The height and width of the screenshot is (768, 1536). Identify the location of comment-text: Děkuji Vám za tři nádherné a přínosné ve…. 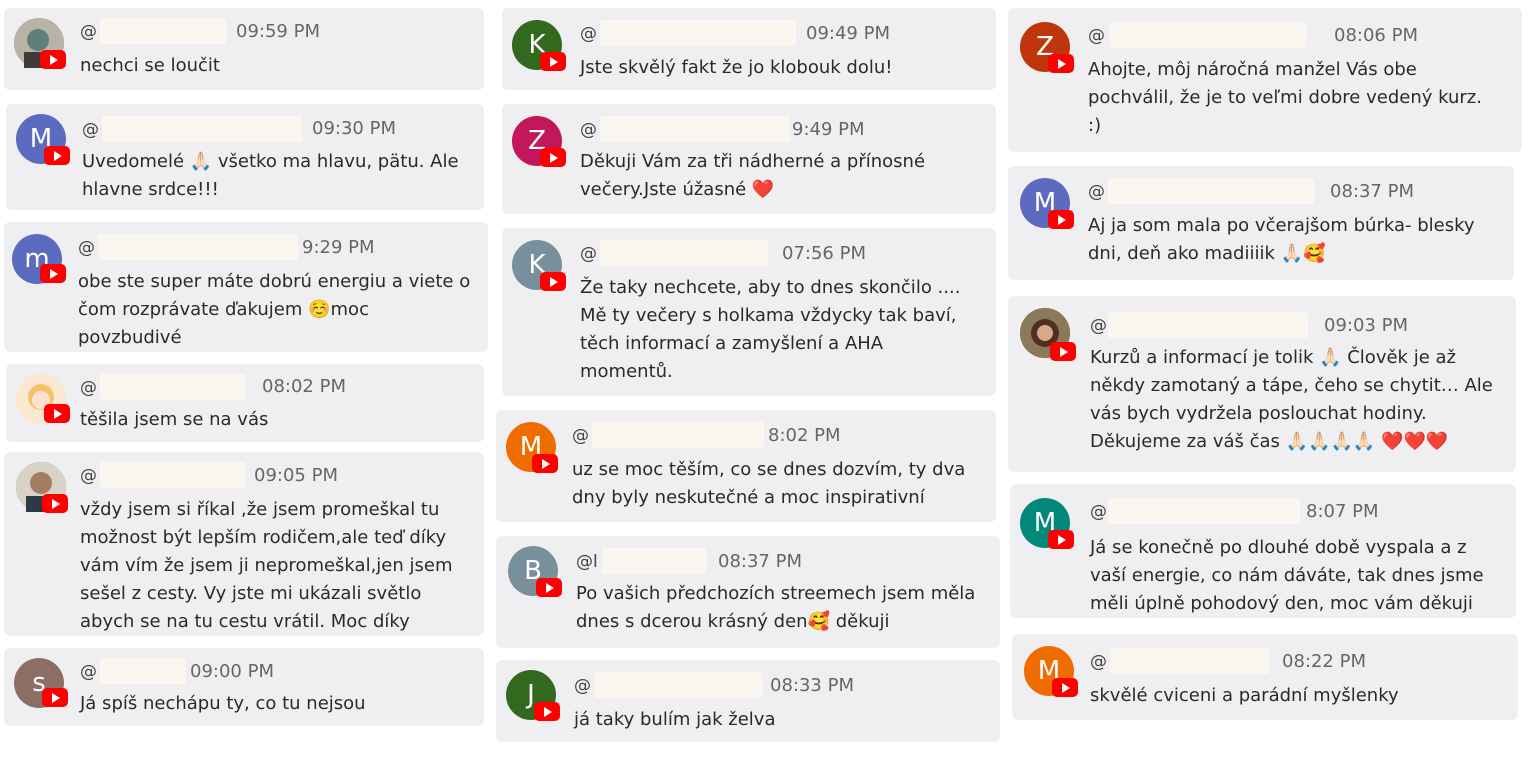
(753, 175).